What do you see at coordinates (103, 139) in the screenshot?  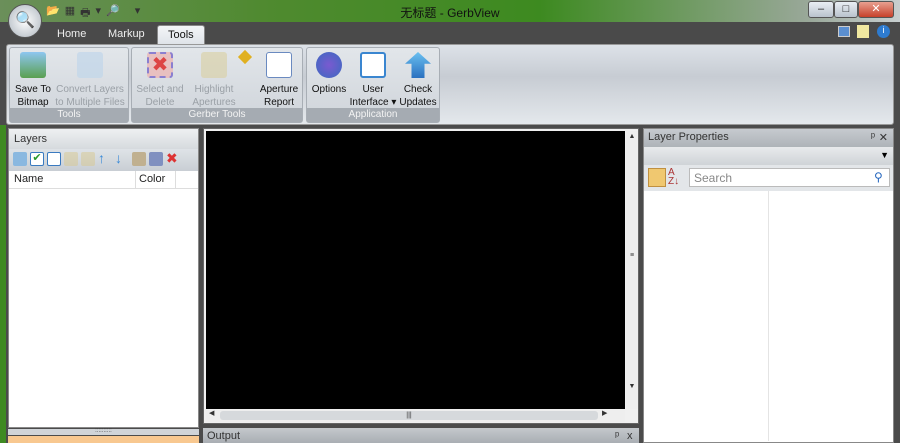 I see `layers-panel-title: Layers` at bounding box center [103, 139].